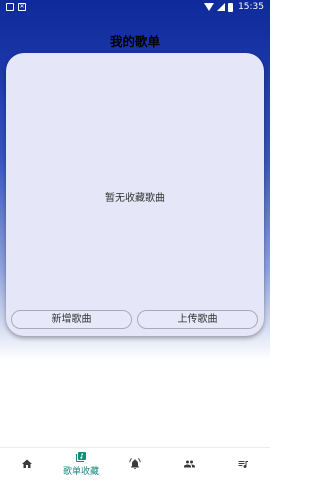 Image resolution: width=320 pixels, height=480 pixels. What do you see at coordinates (135, 7) in the screenshot?
I see `status-bar: ✕ 15:35` at bounding box center [135, 7].